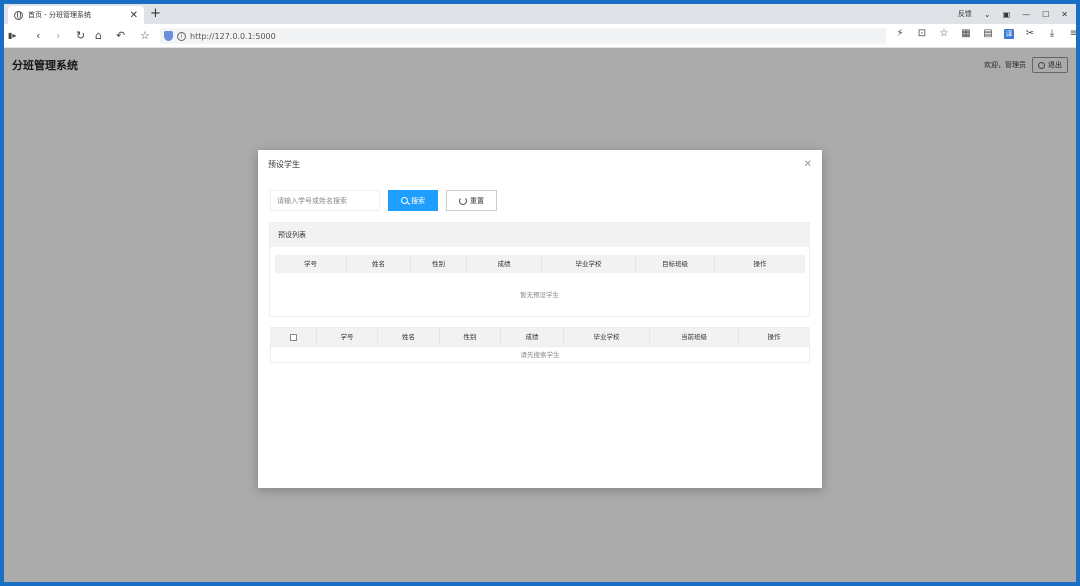 Image resolution: width=1080 pixels, height=586 pixels. Describe the element at coordinates (120, 36) in the screenshot. I see `undo-icon: ↶` at that location.